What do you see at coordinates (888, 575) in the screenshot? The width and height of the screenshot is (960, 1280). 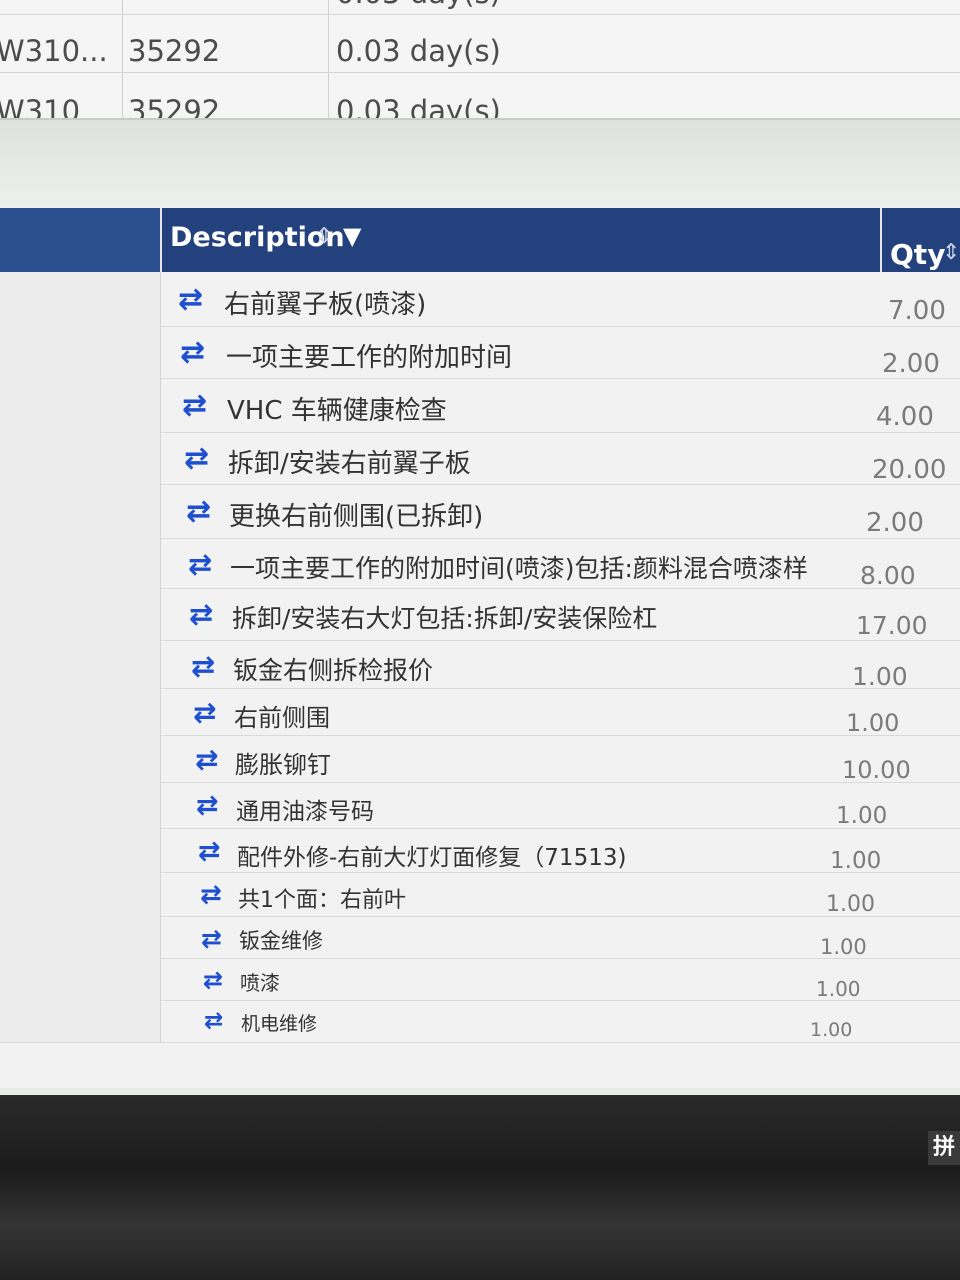 I see `qty-cell: 8.00` at bounding box center [888, 575].